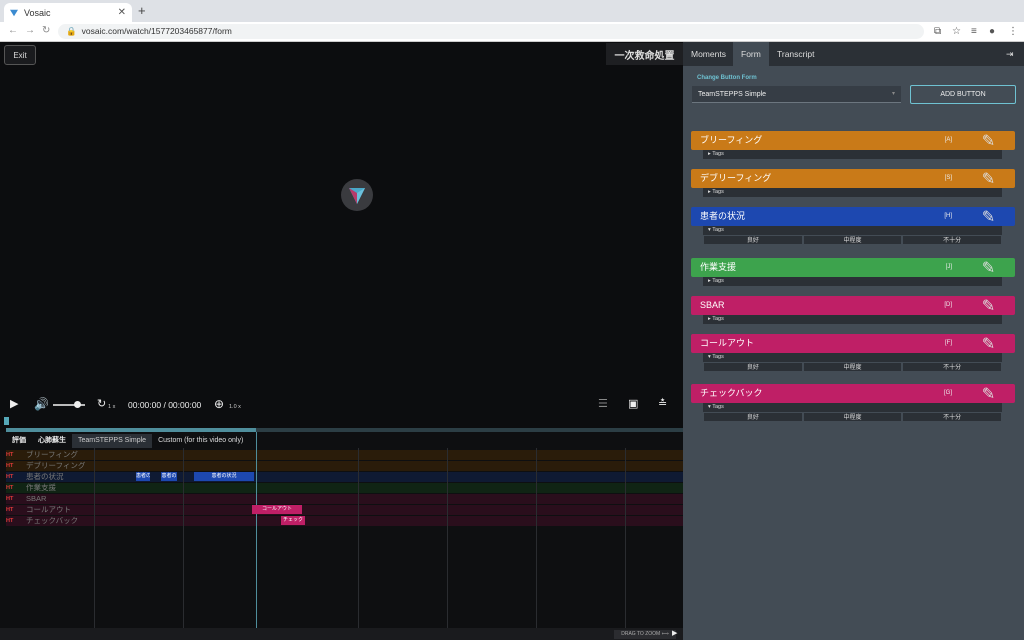 This screenshot has width=1024, height=640. Describe the element at coordinates (751, 54) in the screenshot. I see `tab-form: Form` at that location.